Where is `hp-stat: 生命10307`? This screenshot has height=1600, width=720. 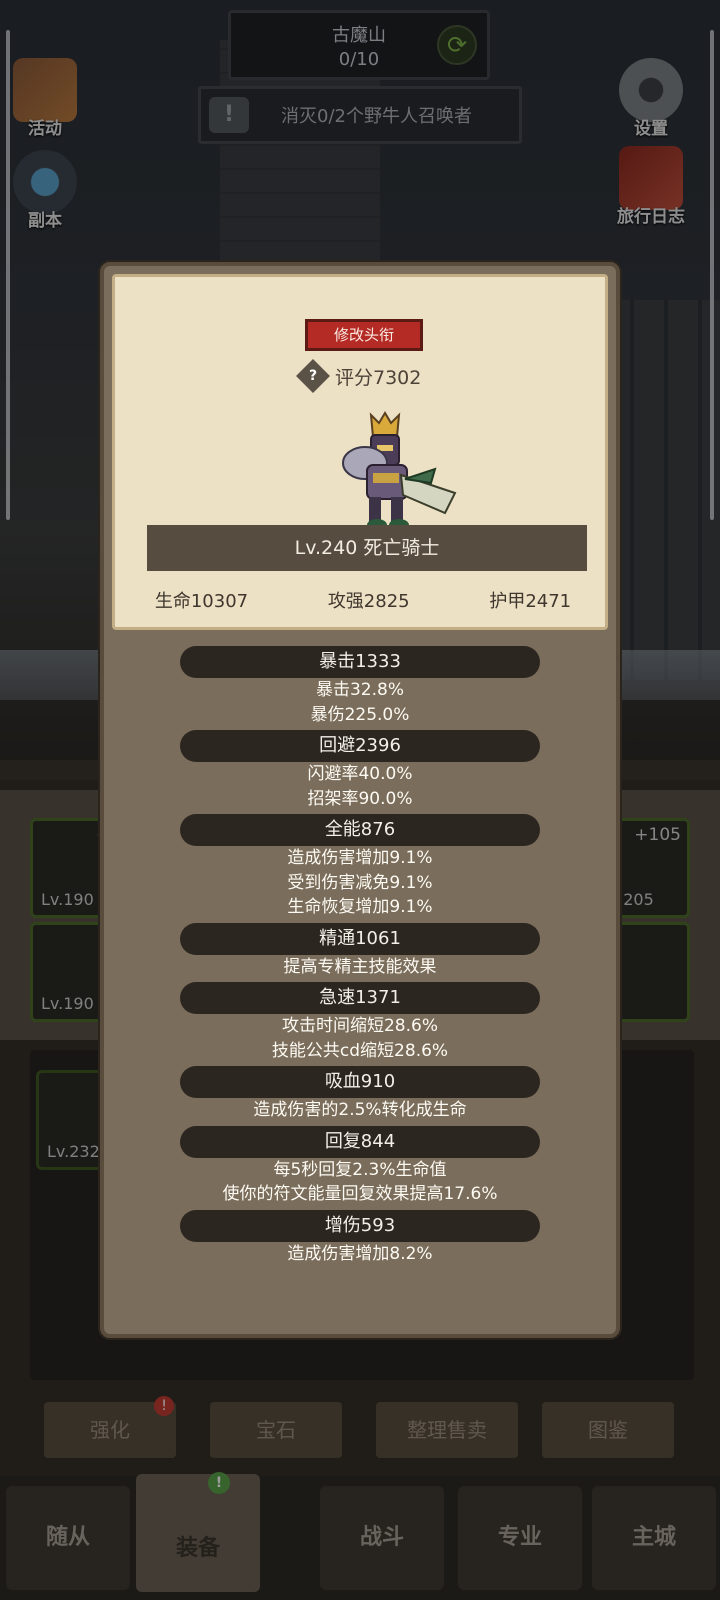
hp-stat: 生命10307 is located at coordinates (201, 601).